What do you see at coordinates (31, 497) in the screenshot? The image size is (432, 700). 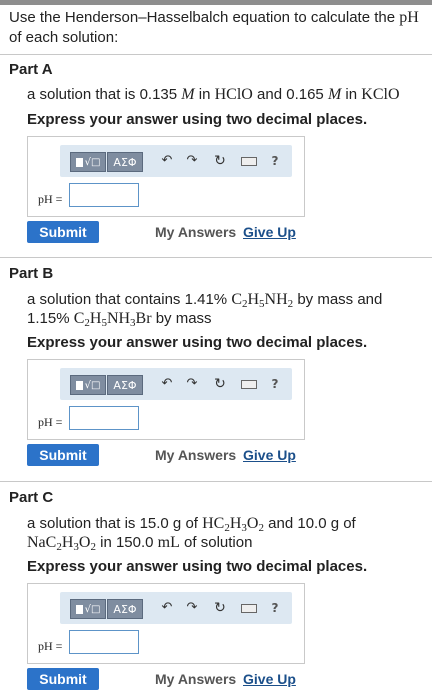 I see `part-c-title: Part C` at bounding box center [31, 497].